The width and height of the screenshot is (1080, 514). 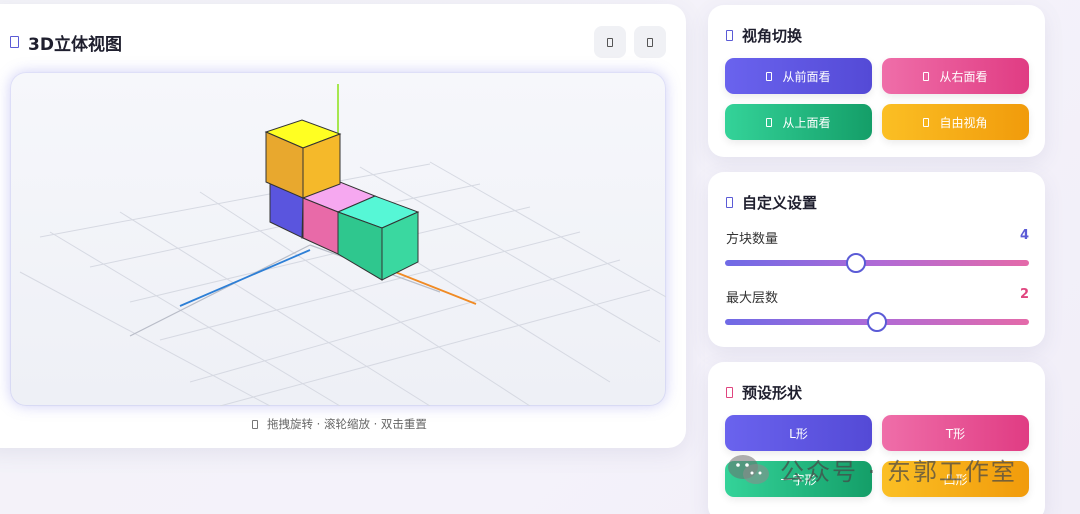 I want to click on cube-icon, so click(x=14, y=42).